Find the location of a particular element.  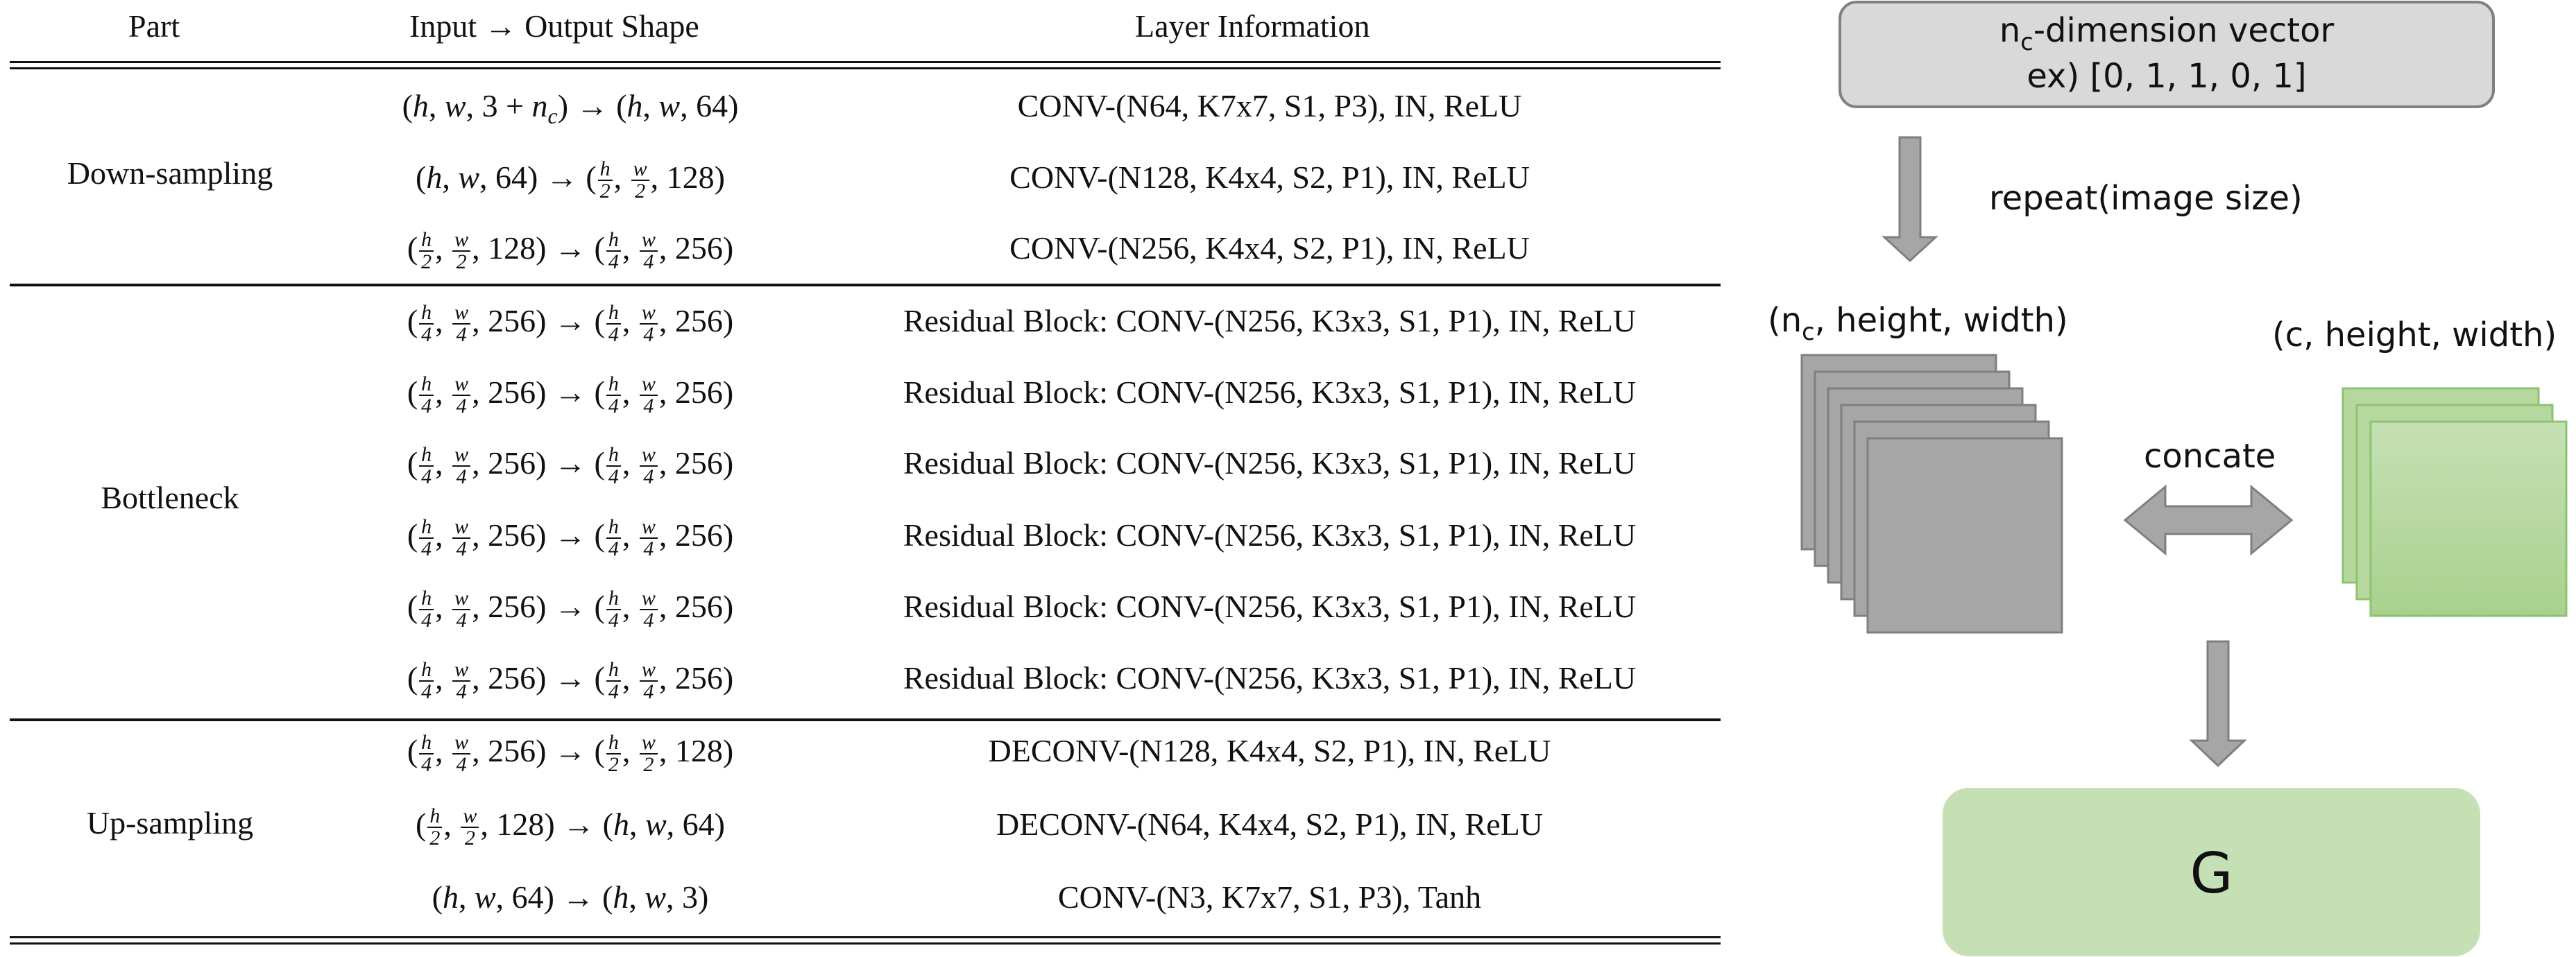

layer-cell: DECONV-(N64, K4x4, S2, P1), IN, ReLU is located at coordinates (1269, 824).